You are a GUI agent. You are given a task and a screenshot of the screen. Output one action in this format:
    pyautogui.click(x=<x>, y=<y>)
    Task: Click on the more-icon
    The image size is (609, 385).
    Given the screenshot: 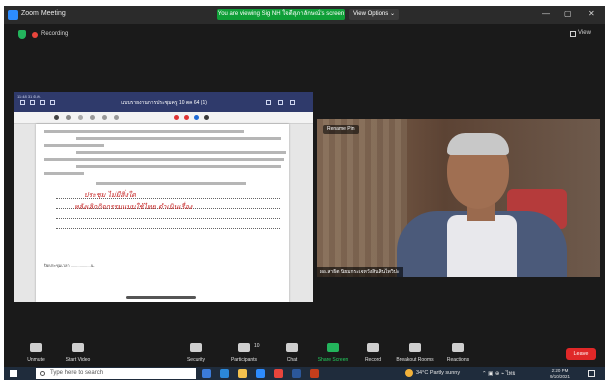 What is the action you would take?
    pyautogui.click(x=292, y=102)
    